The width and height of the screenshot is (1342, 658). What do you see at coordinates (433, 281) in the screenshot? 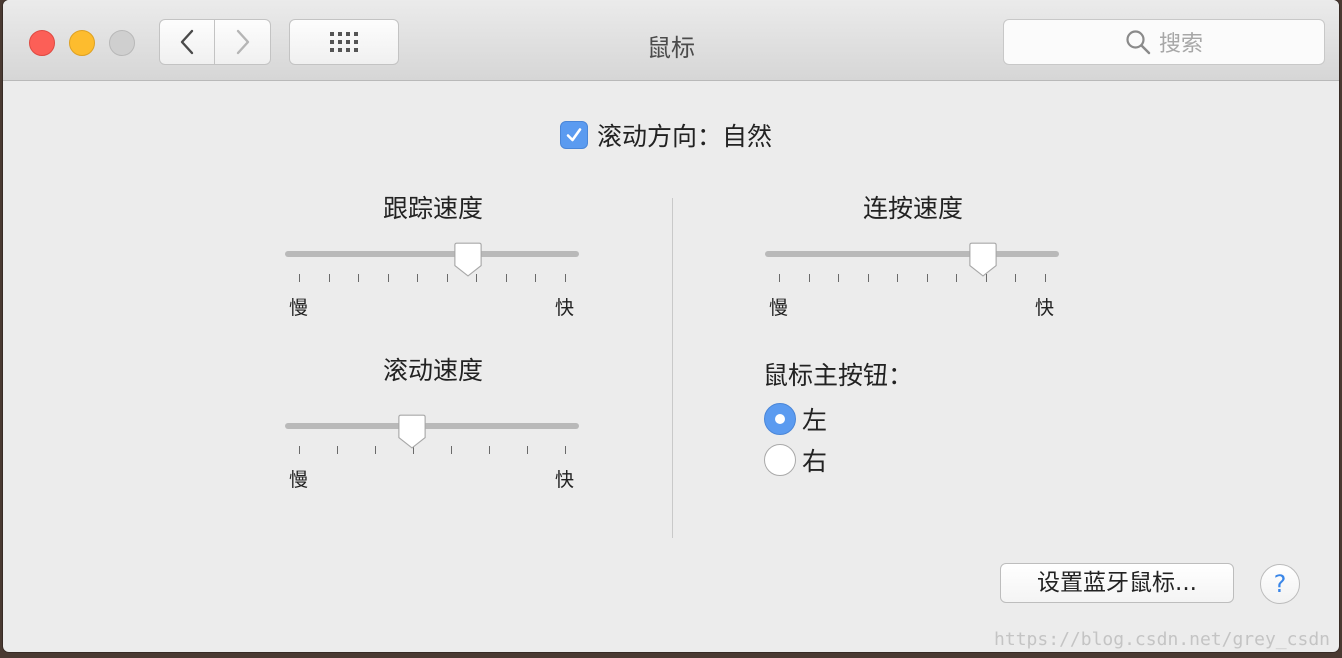
I see `tracking-speed-slider: 慢 快` at bounding box center [433, 281].